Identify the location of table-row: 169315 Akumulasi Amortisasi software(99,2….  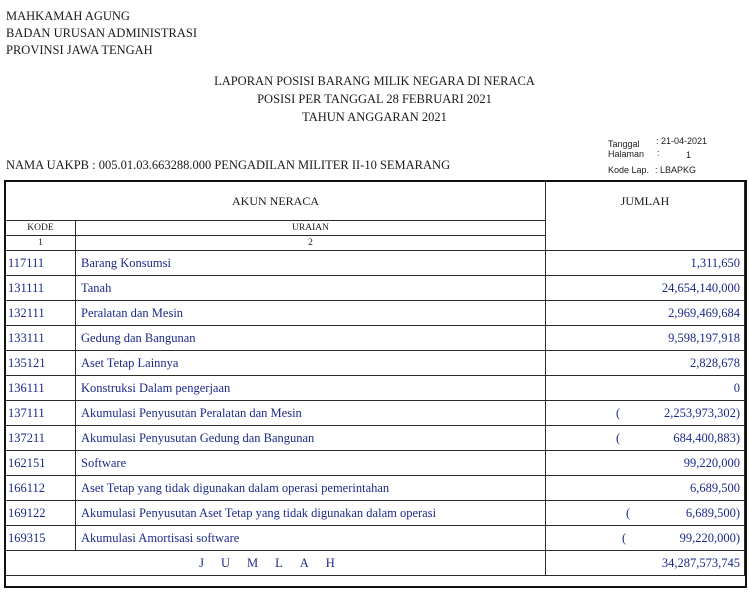
(375, 538).